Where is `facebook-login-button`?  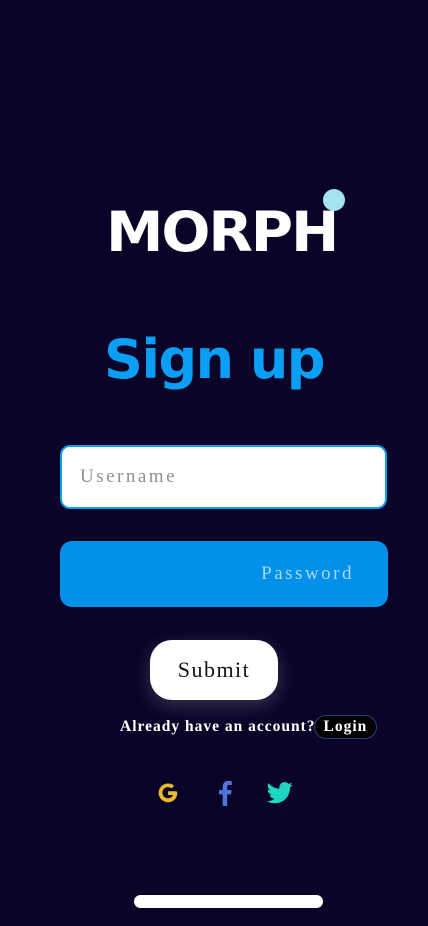 facebook-login-button is located at coordinates (225, 793).